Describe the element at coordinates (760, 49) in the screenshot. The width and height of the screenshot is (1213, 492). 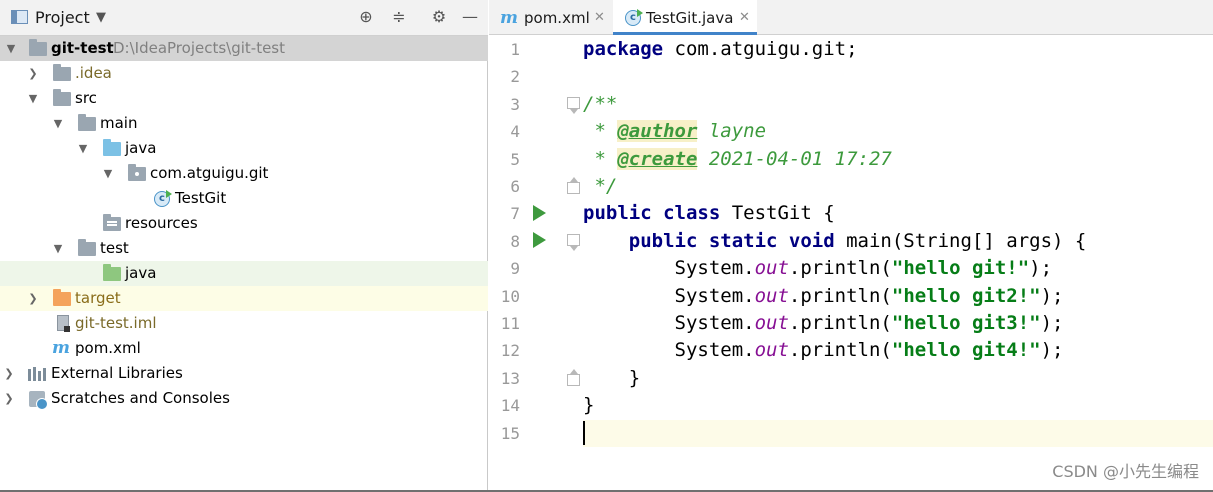
I see `code-text: com.atguigu.git;` at that location.